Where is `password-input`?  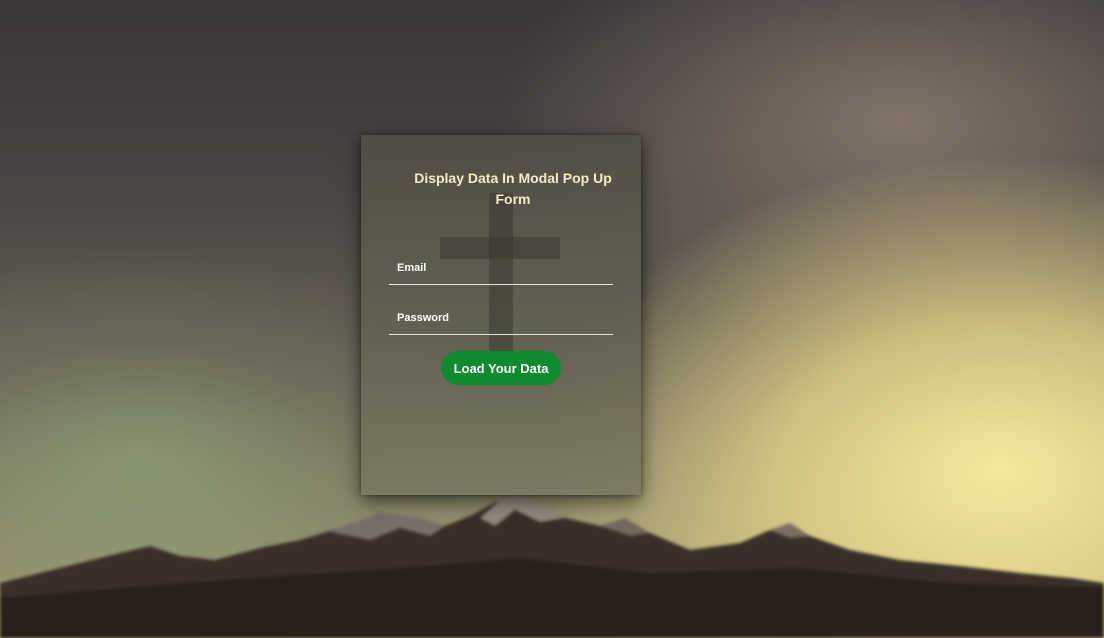
password-input is located at coordinates (501, 320).